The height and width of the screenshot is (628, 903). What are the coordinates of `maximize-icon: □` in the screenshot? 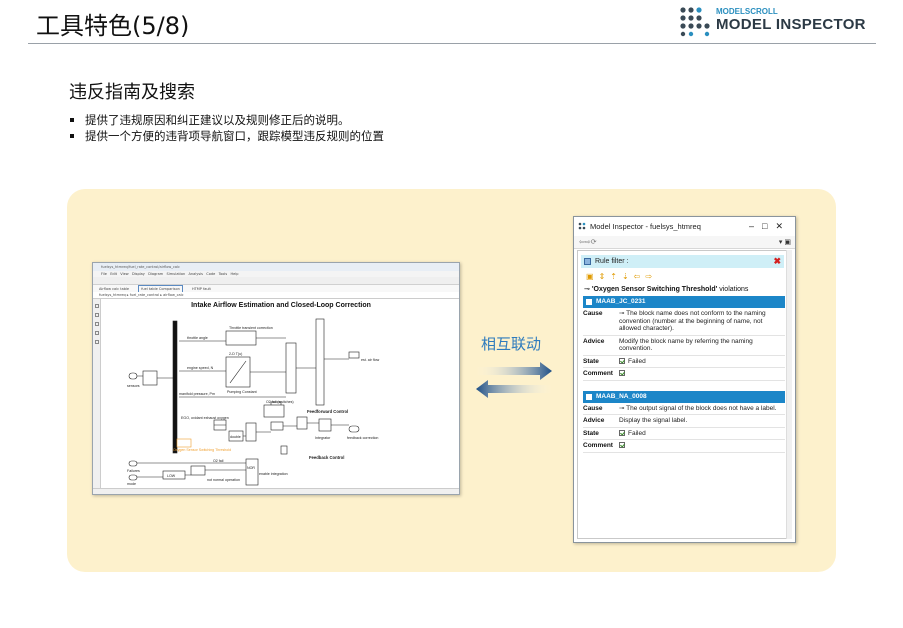 It's located at (768, 226).